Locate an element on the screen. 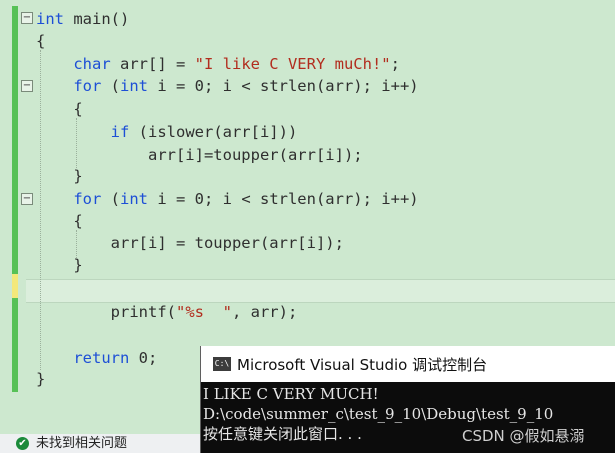 This screenshot has height=453, width=615. code-token: arr[i]=toupper(arr[i]); is located at coordinates (199, 155).